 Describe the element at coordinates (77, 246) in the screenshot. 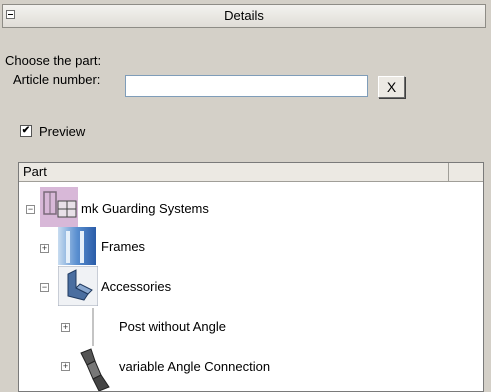

I see `frames-icon` at that location.